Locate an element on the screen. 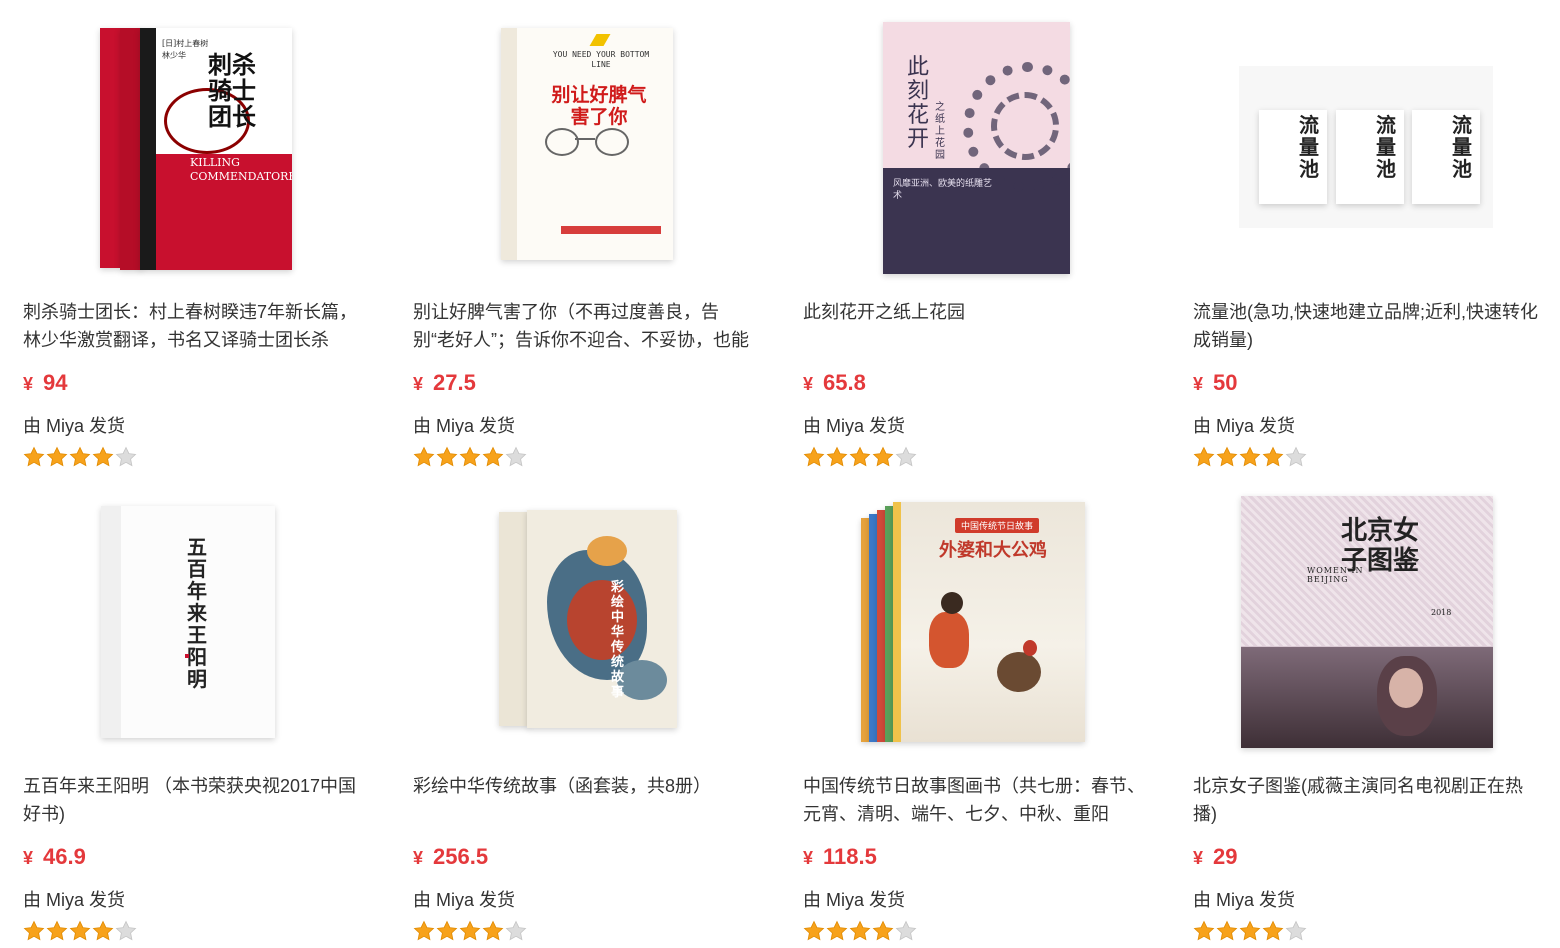 This screenshot has width=1560, height=948. cover-title: 五百年来王阳明 is located at coordinates (197, 613).